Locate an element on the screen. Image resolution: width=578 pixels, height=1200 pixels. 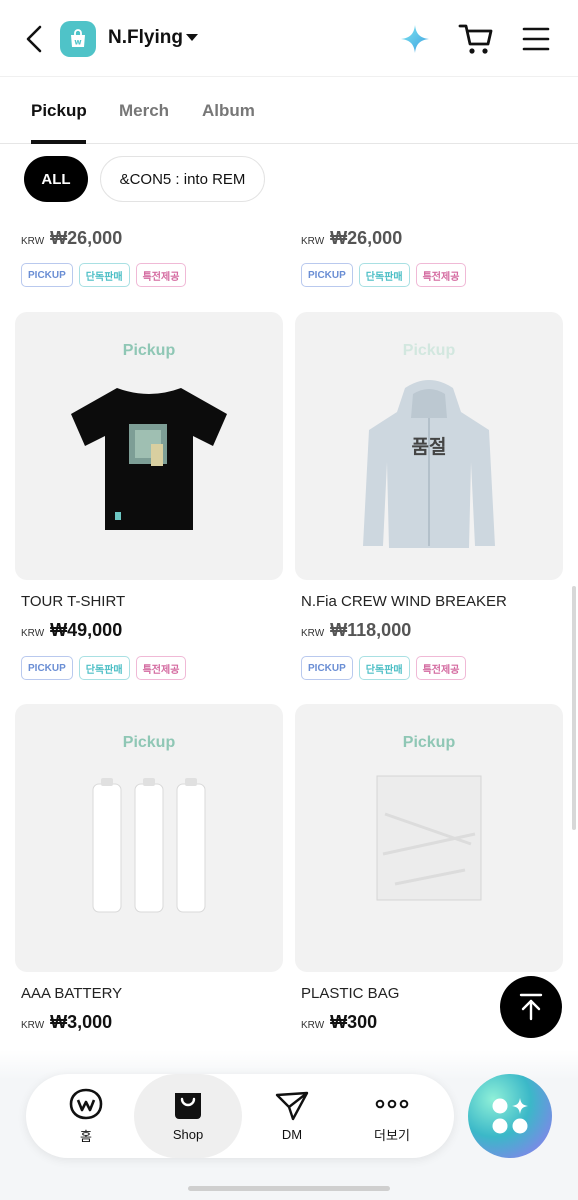
shop-app-icon: w is located at coordinates (78, 39).